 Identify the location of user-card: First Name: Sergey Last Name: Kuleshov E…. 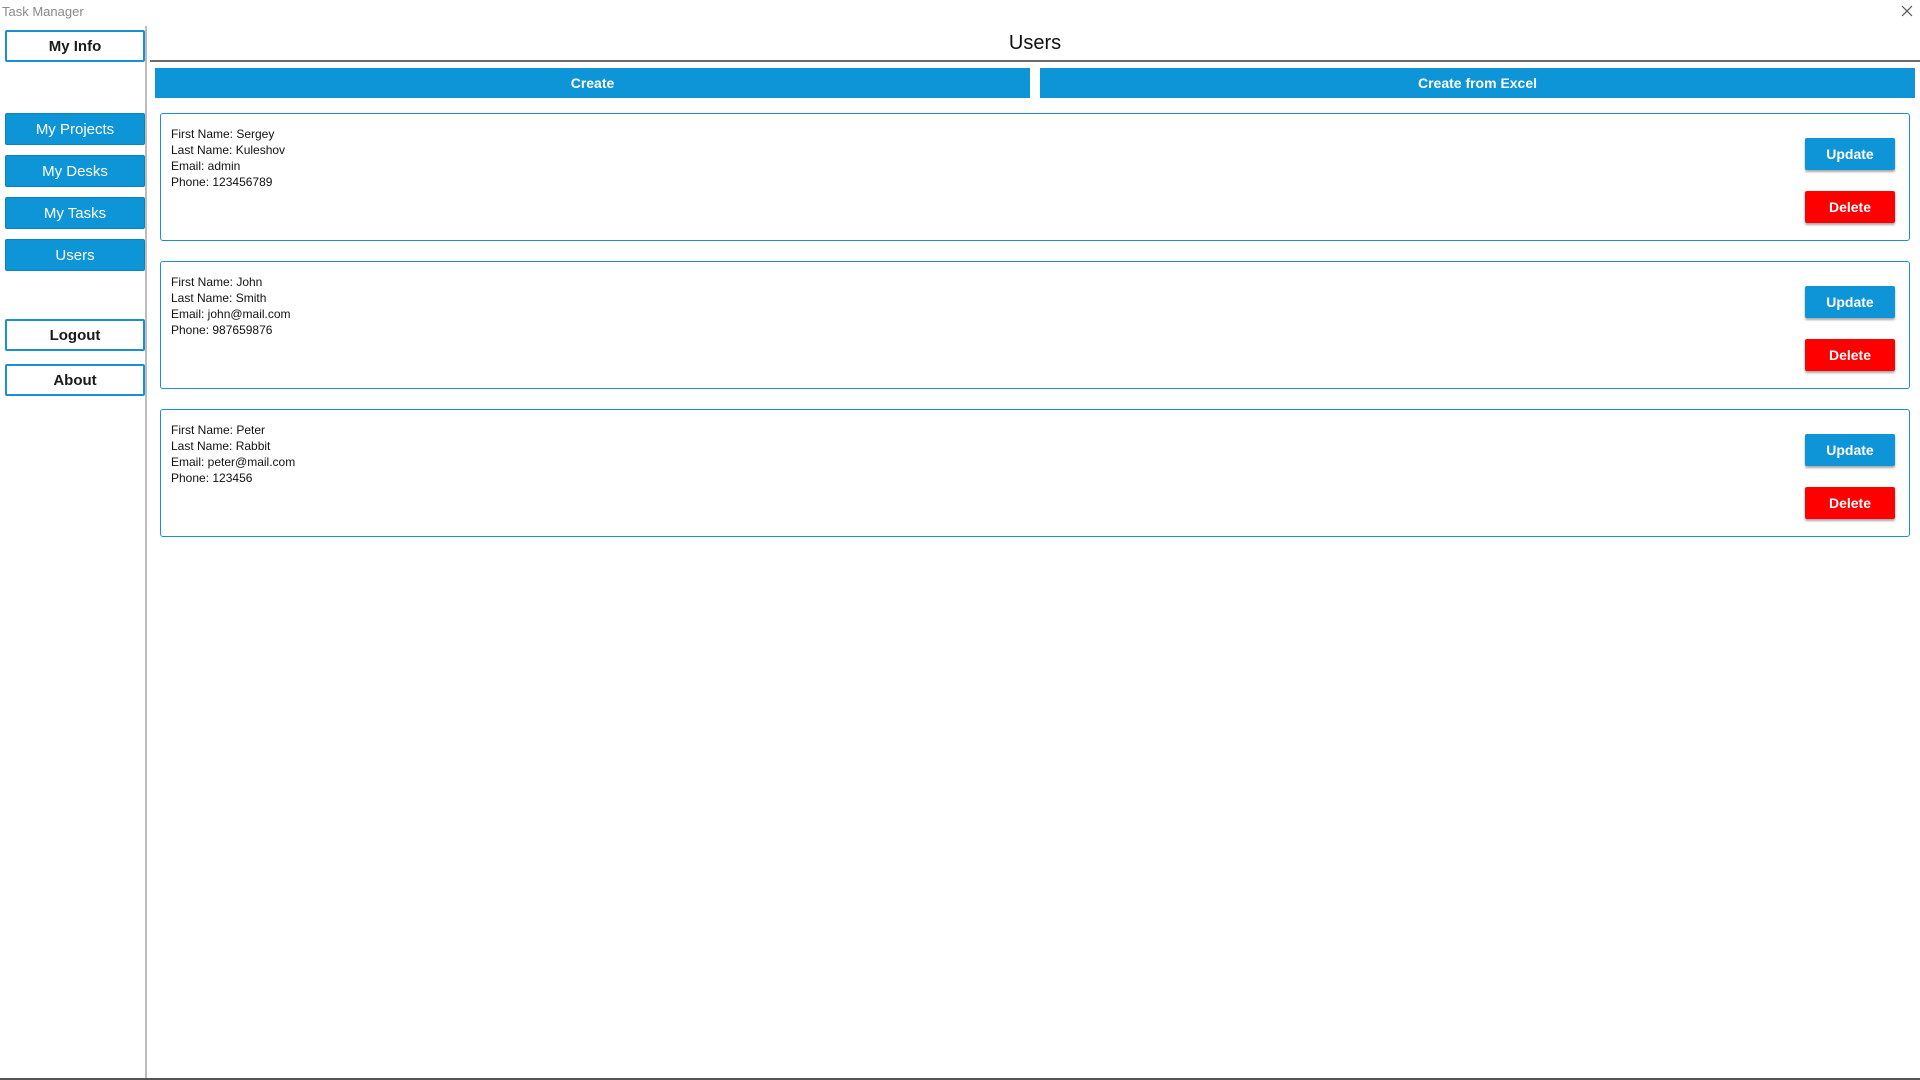
(1035, 177).